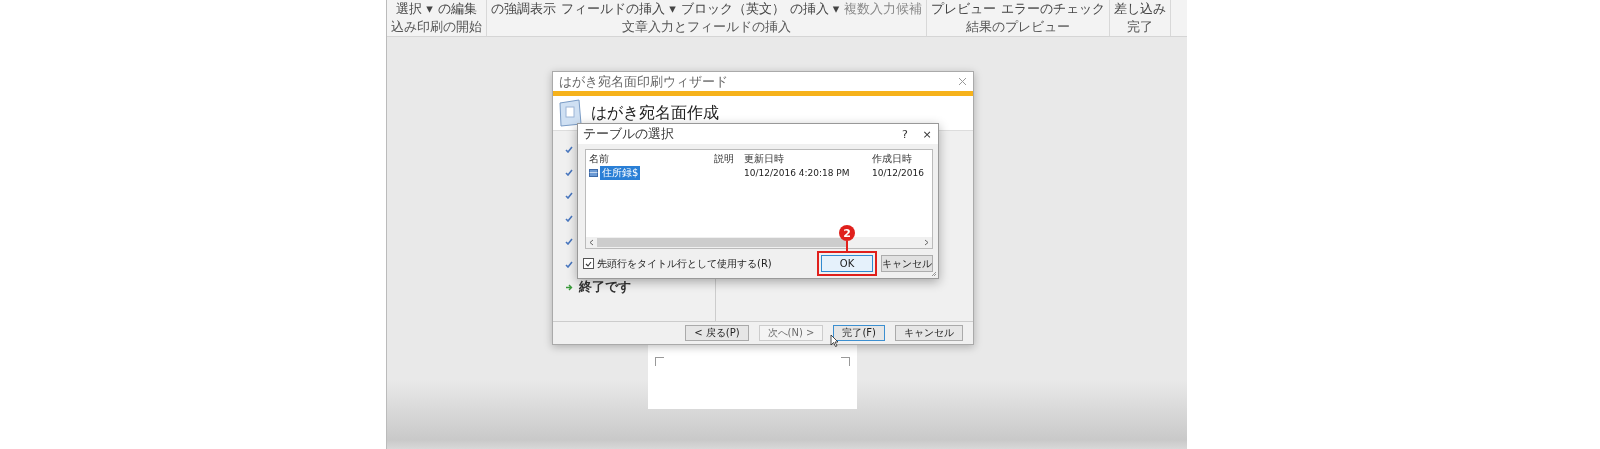 The image size is (1600, 449). I want to click on ribbon-command: の強調表示, so click(523, 9).